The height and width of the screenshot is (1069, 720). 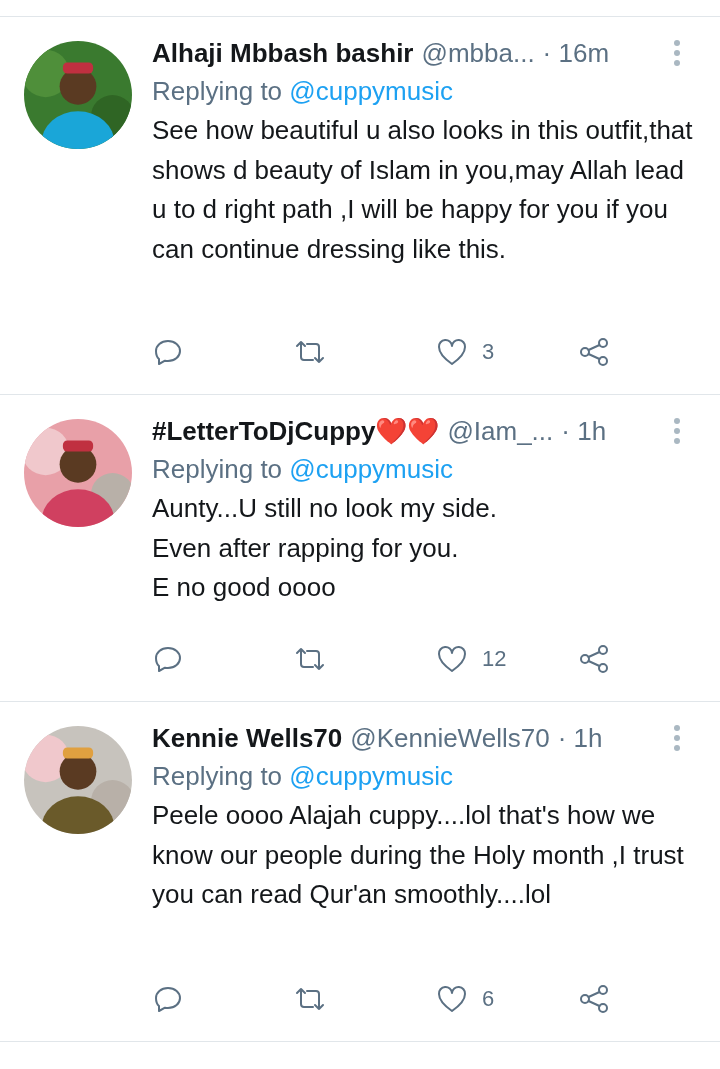 I want to click on like-count: 3, so click(x=488, y=352).